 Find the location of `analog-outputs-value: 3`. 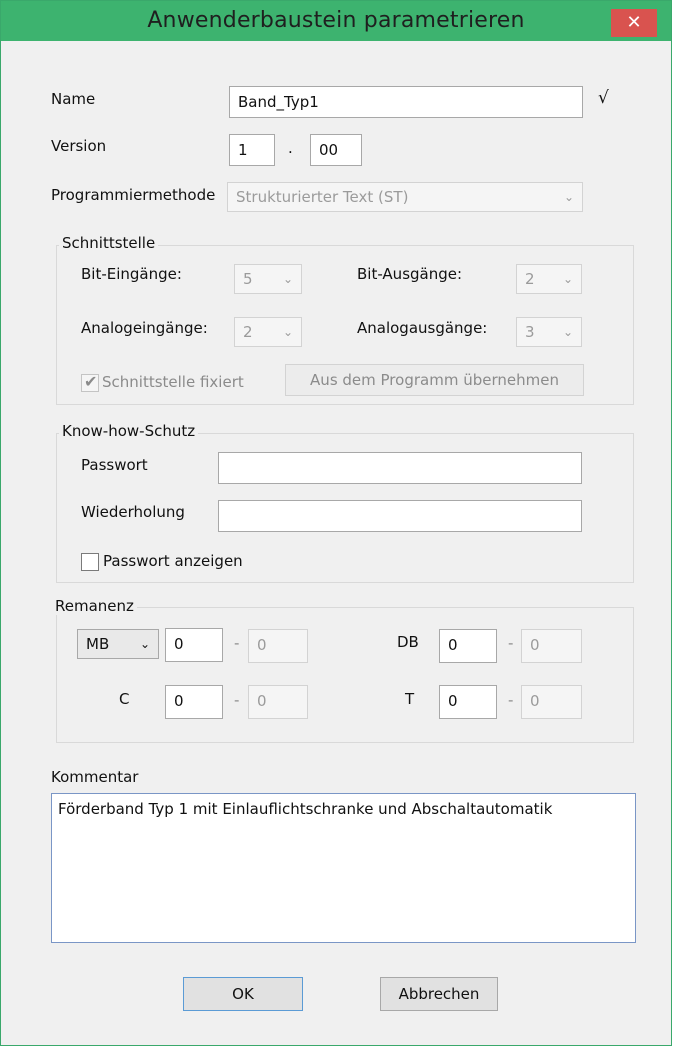

analog-outputs-value: 3 is located at coordinates (530, 332).